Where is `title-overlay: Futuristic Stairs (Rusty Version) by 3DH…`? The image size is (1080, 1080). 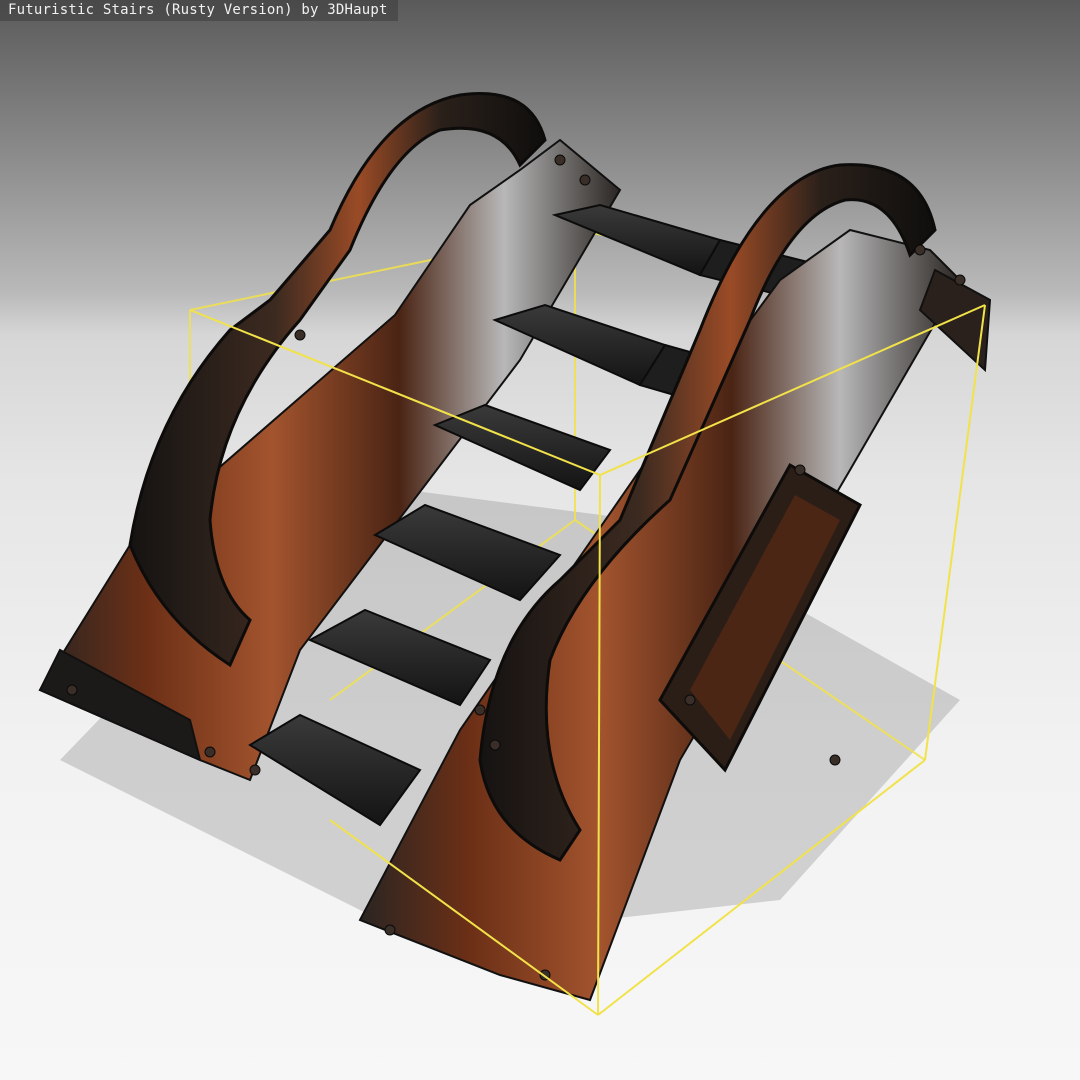
title-overlay: Futuristic Stairs (Rusty Version) by 3DH… is located at coordinates (199, 10).